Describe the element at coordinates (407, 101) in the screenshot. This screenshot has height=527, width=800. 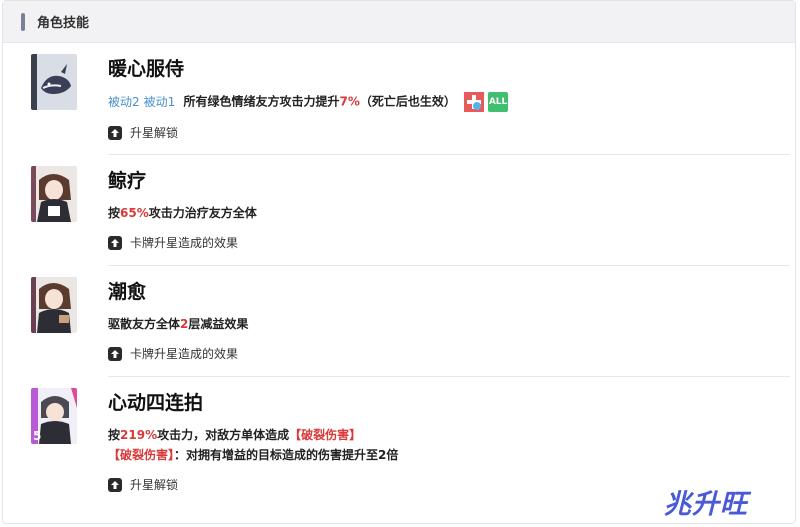
I see `desc-text: （死亡后也生效）` at that location.